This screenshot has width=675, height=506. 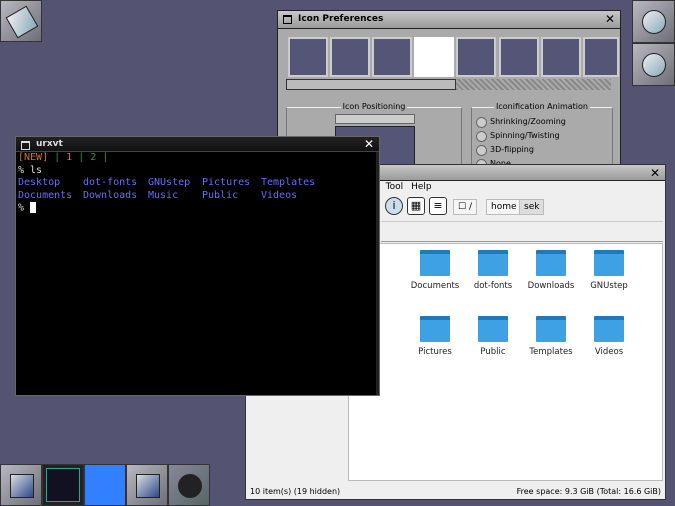 I want to click on dock-workspace-icon, so click(x=105, y=485).